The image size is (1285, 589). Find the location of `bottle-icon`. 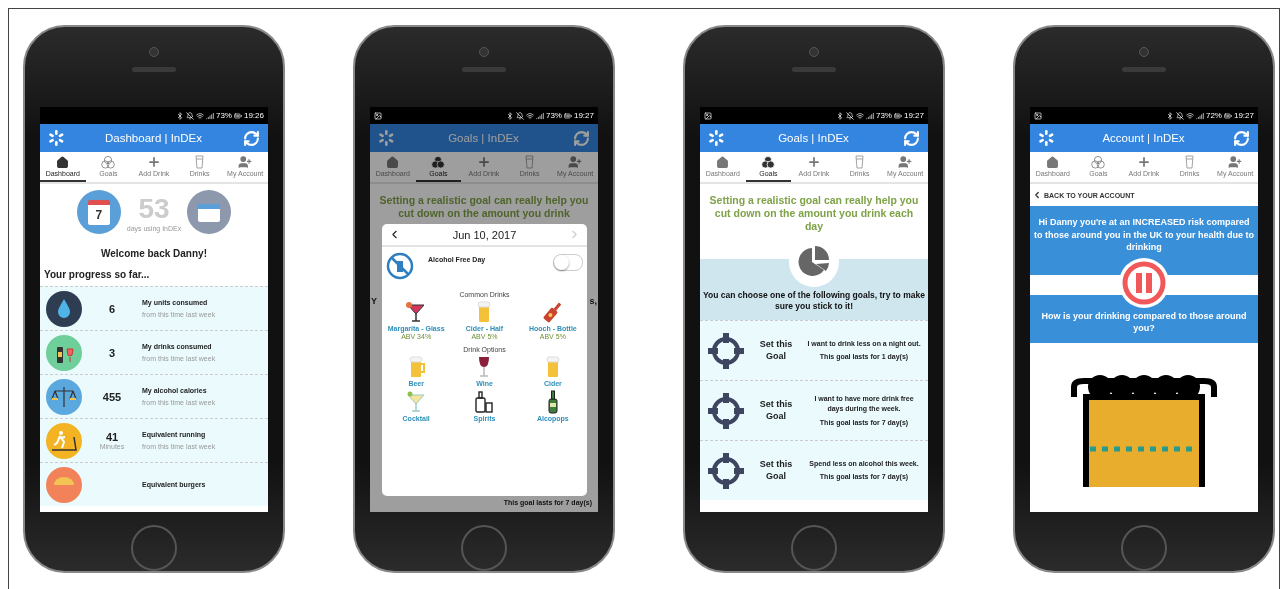

bottle-icon is located at coordinates (552, 312).